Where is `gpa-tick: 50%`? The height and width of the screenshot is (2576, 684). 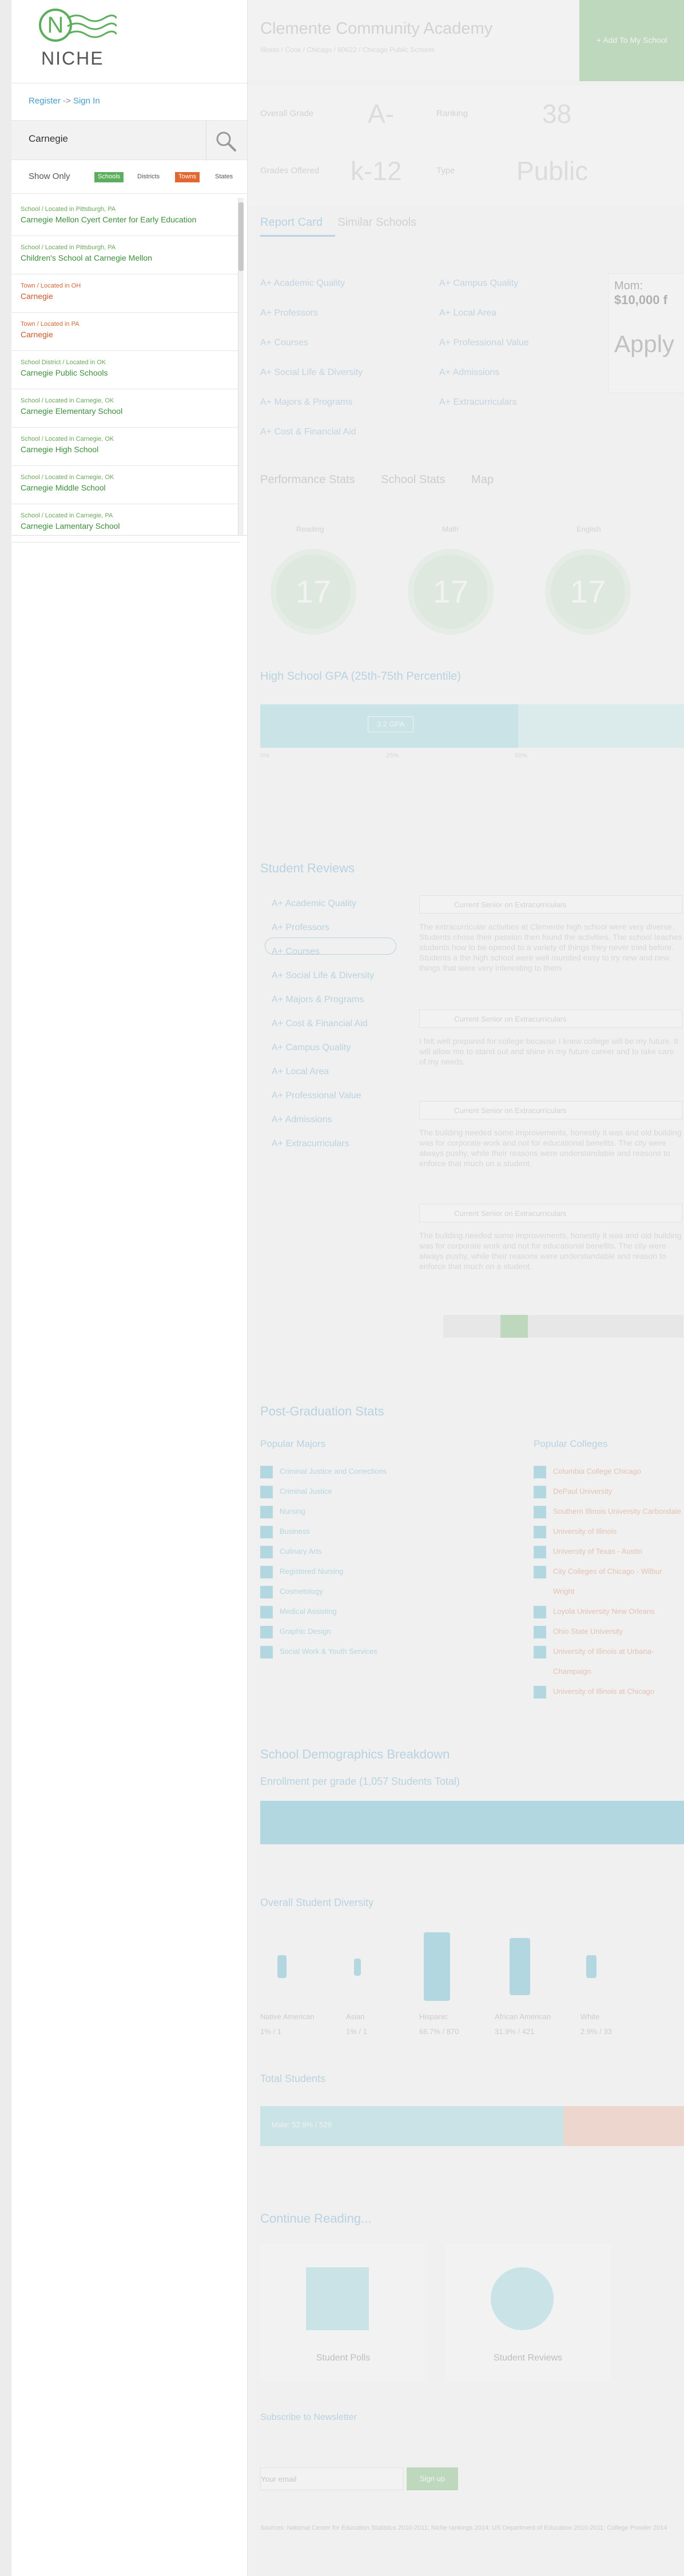
gpa-tick: 50% is located at coordinates (521, 755).